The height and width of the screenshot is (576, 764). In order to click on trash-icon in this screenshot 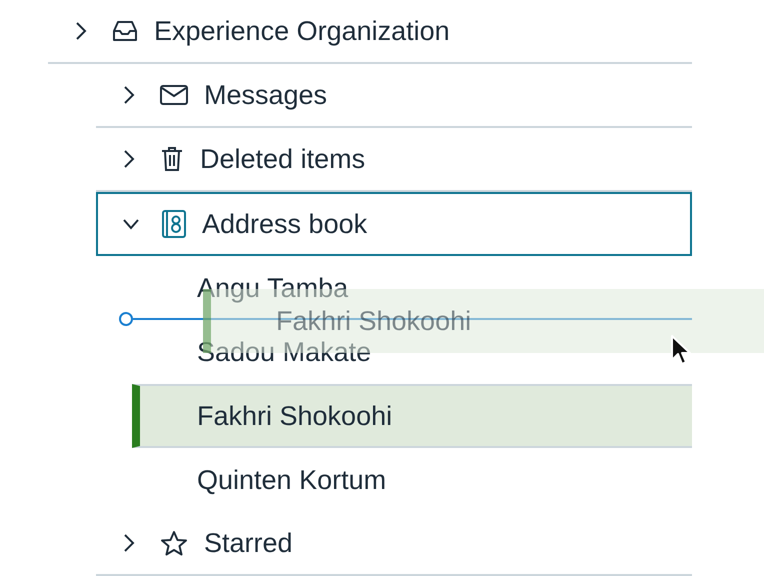, I will do `click(172, 159)`.